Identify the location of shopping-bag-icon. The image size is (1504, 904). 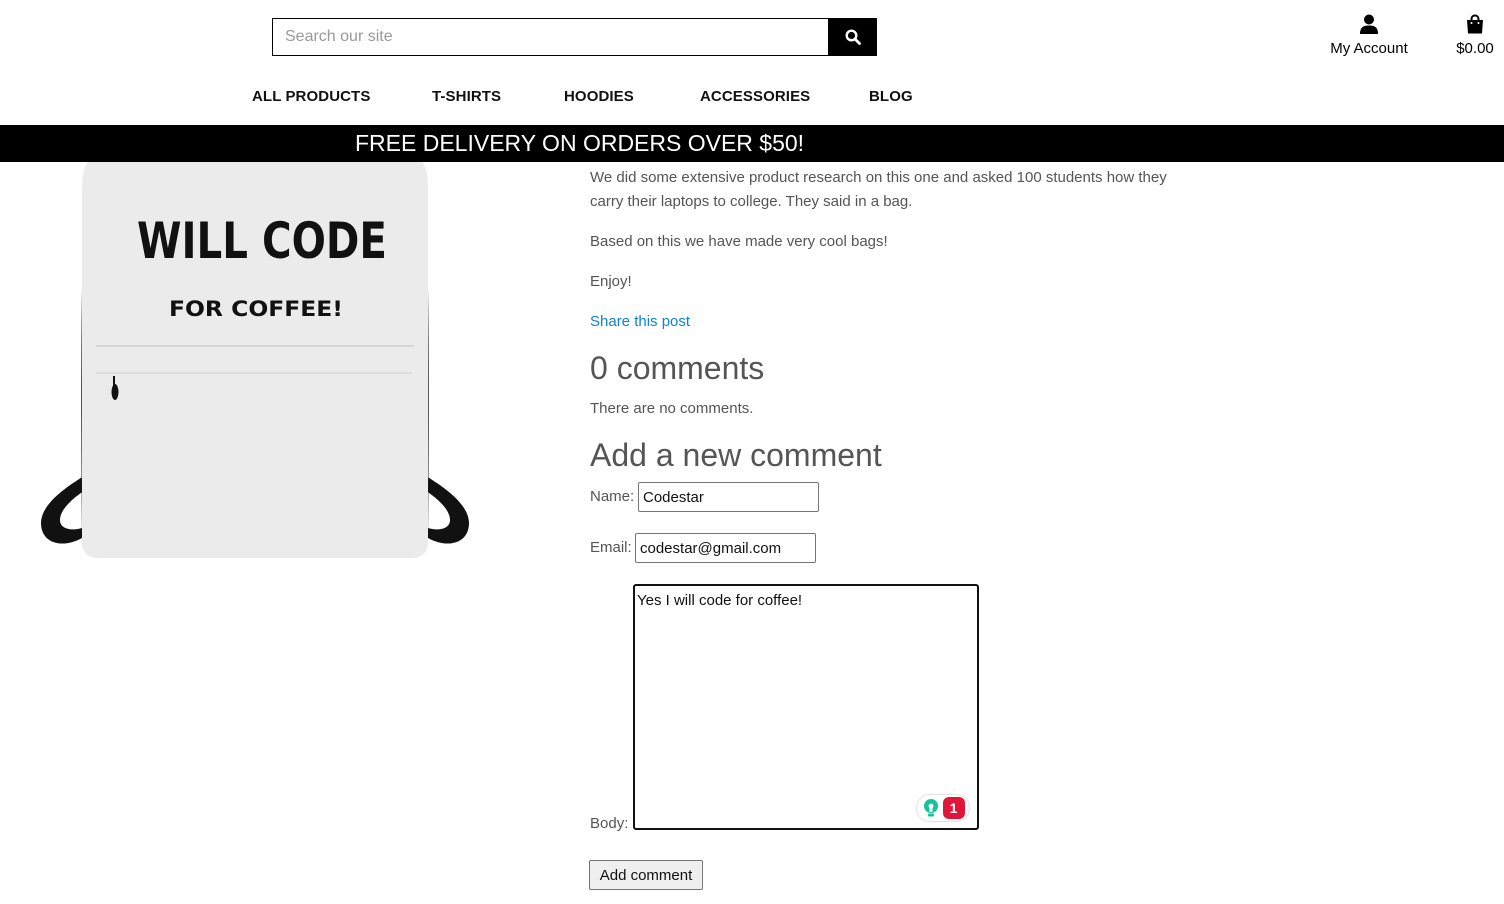
(1475, 24).